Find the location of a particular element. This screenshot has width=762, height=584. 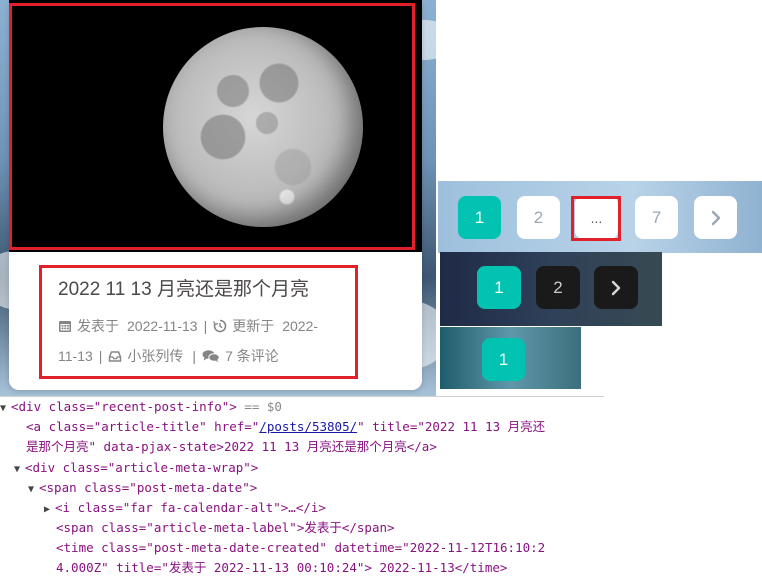

dom-node-recent-post-info: ▼ <div class="recent-post-info"> == $0 is located at coordinates (141, 408).